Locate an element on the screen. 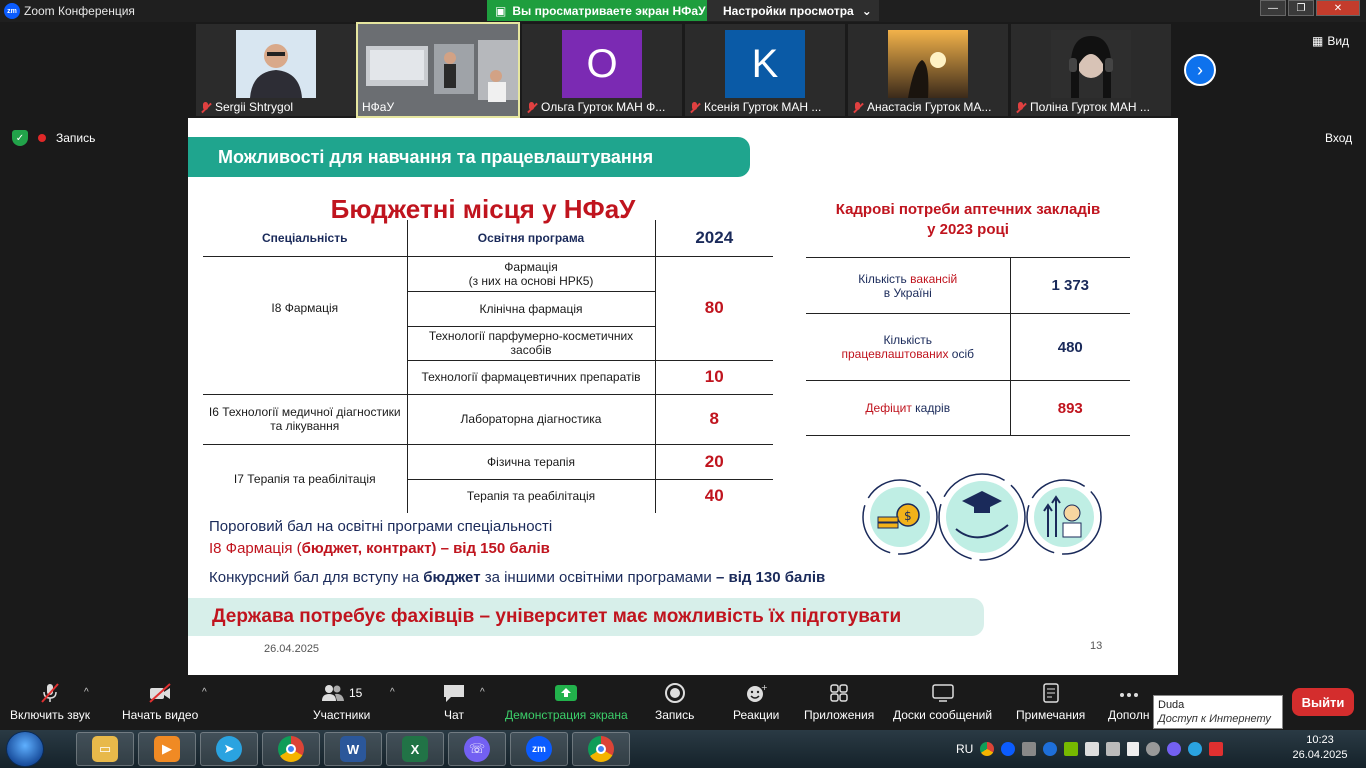  text-part: I8 Фармація ( is located at coordinates (255, 548).